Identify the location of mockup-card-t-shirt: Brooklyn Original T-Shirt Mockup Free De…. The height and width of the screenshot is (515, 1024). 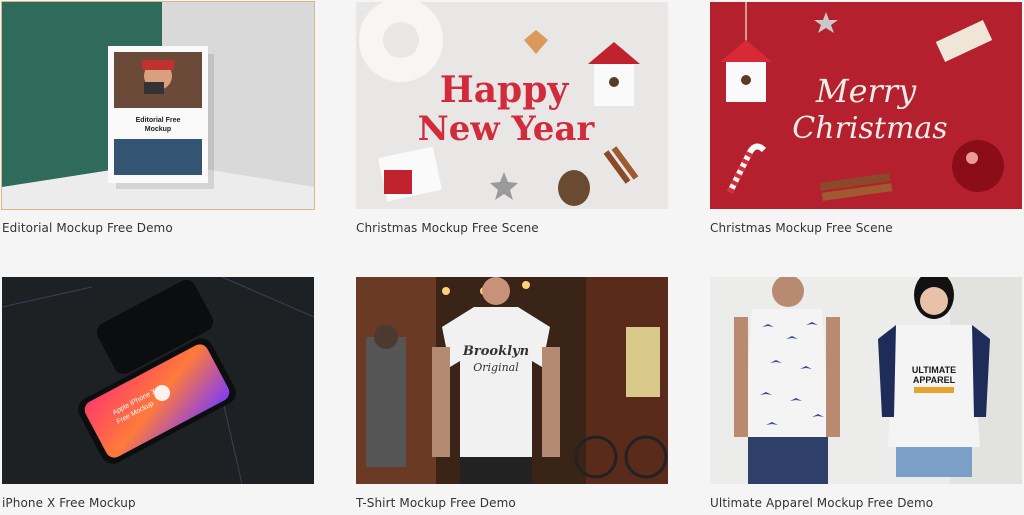
(512, 393).